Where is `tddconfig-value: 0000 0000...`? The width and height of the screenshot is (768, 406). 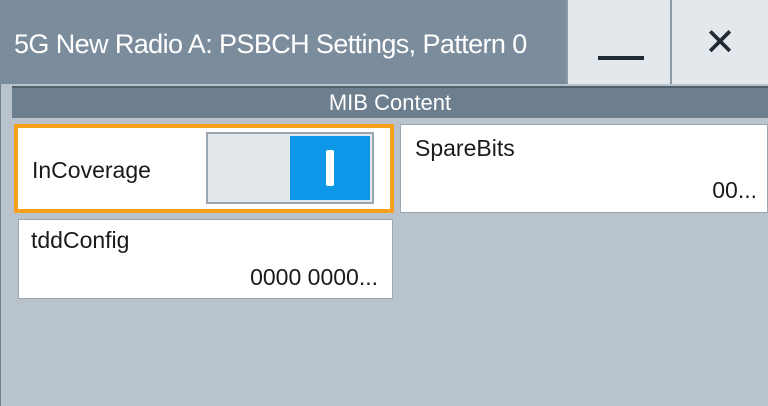 tddconfig-value: 0000 0000... is located at coordinates (314, 277).